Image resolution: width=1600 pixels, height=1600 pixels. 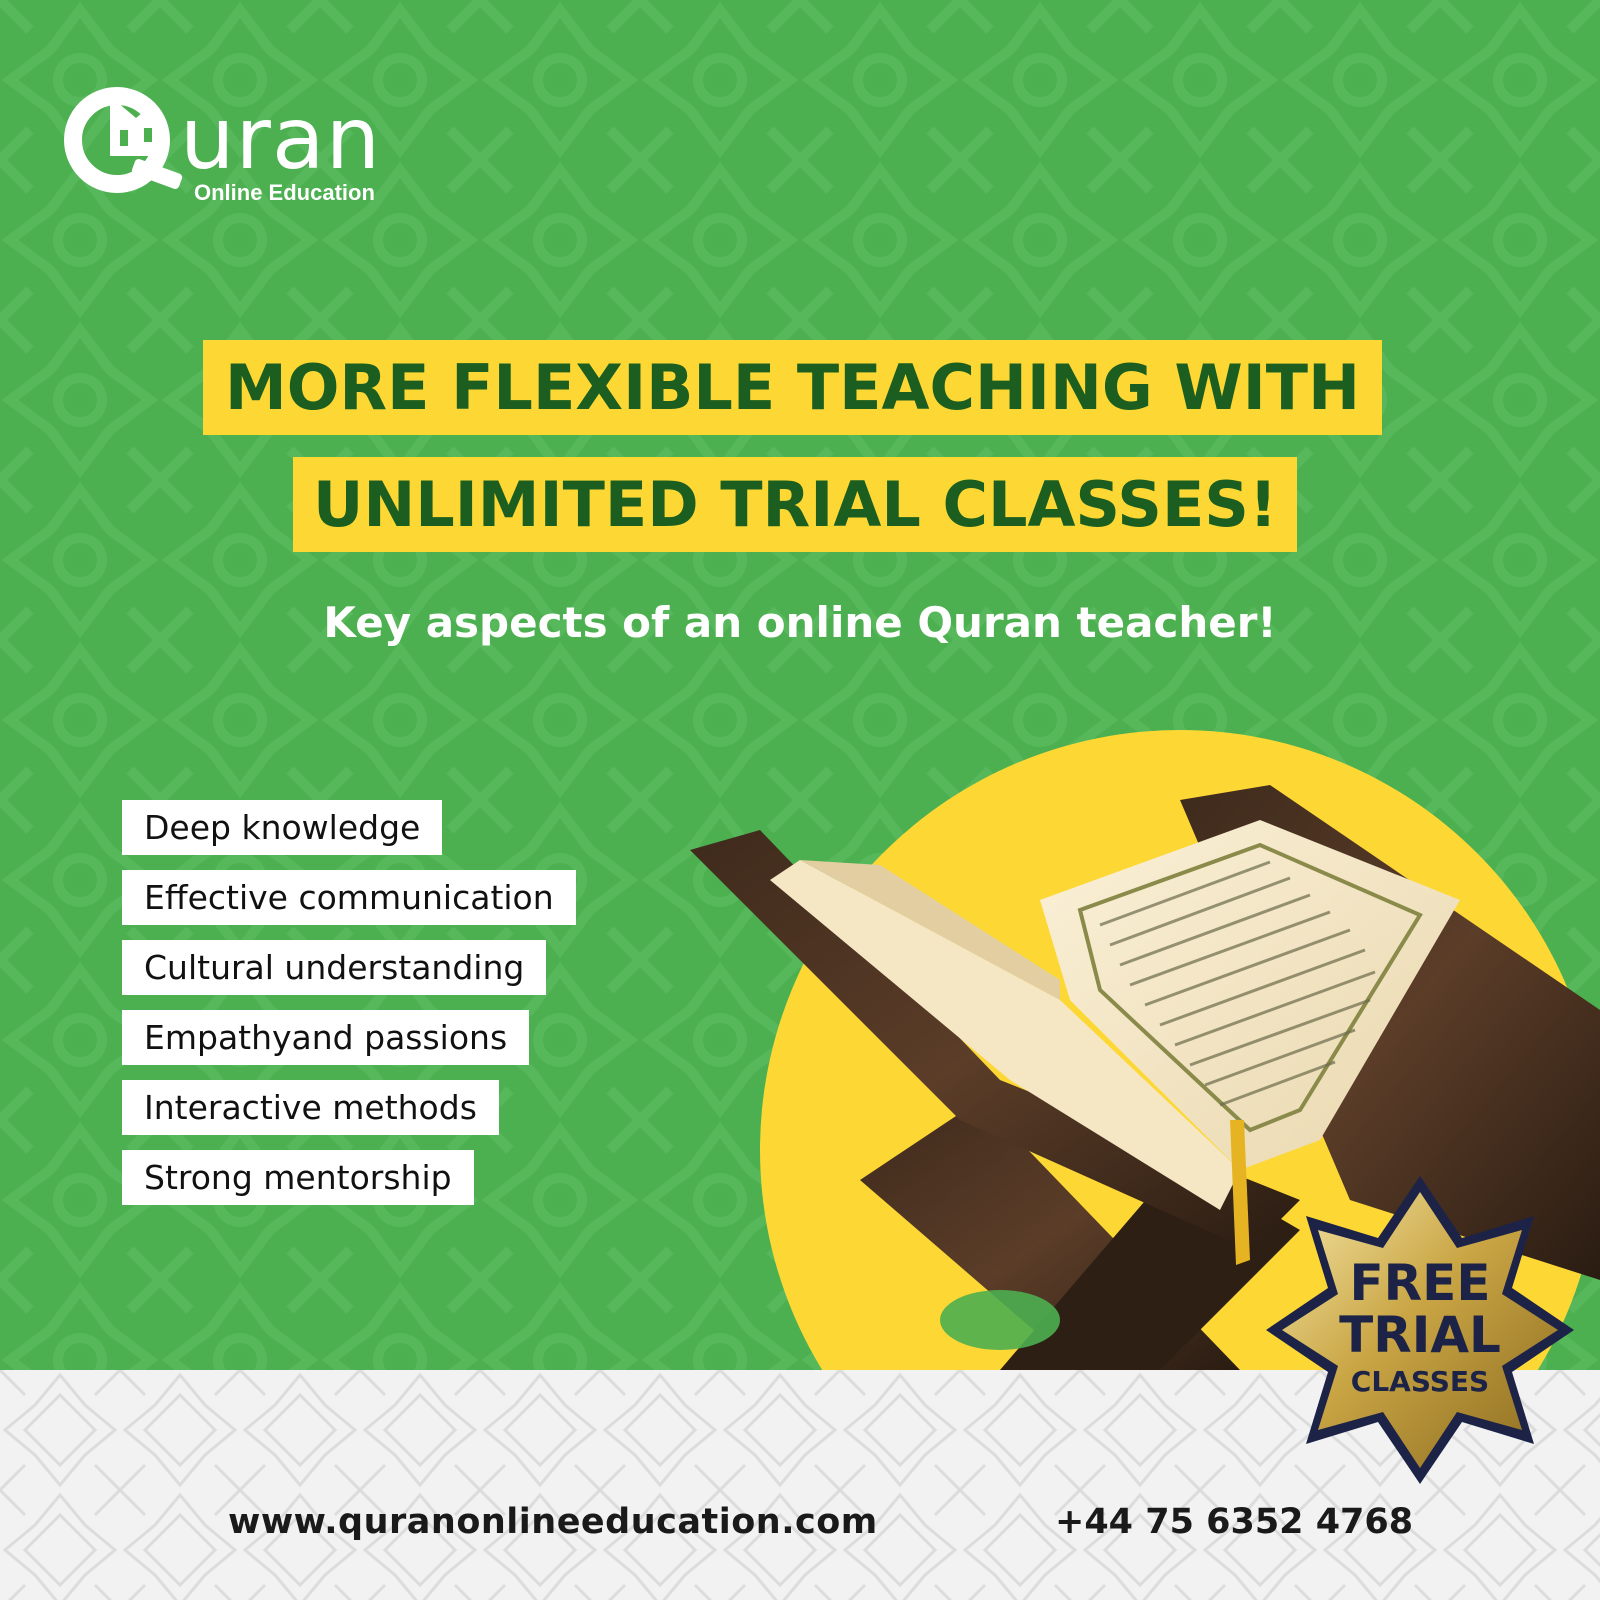 What do you see at coordinates (310, 1107) in the screenshot?
I see `aspect-item: Interactive methods` at bounding box center [310, 1107].